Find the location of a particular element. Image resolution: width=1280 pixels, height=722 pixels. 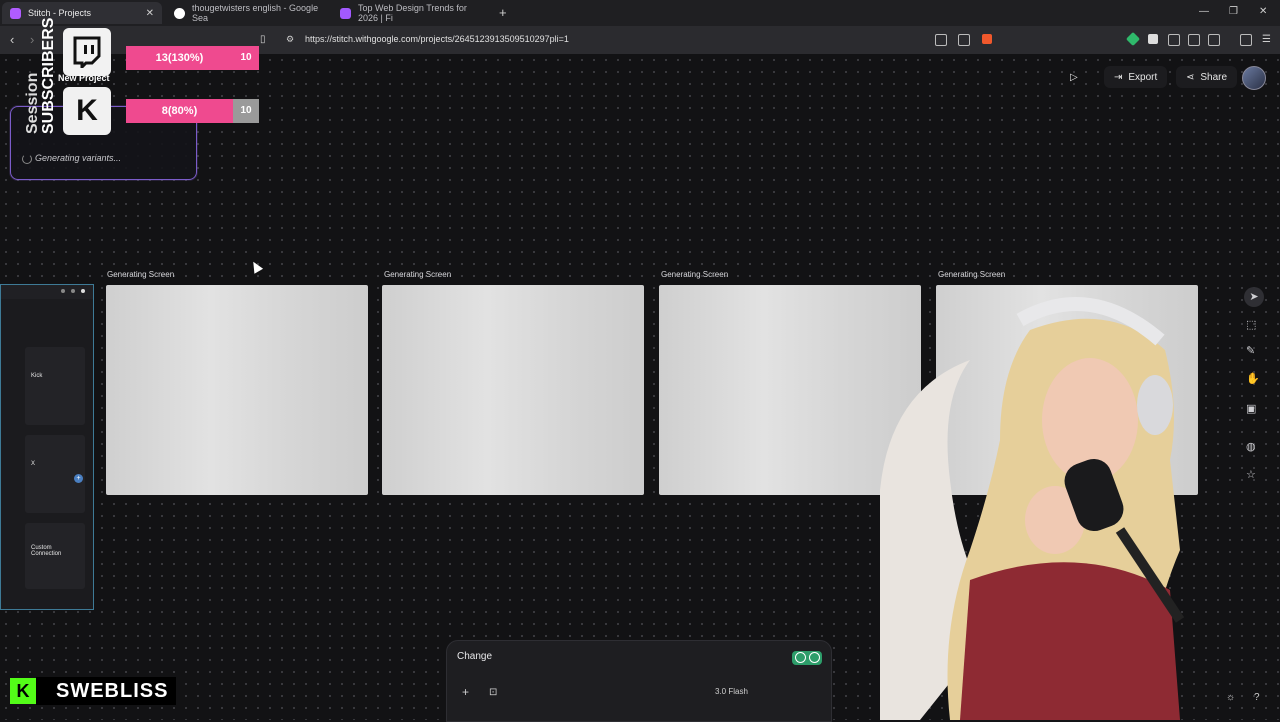

kick-sub-value: 8(80%) is located at coordinates (179, 111).